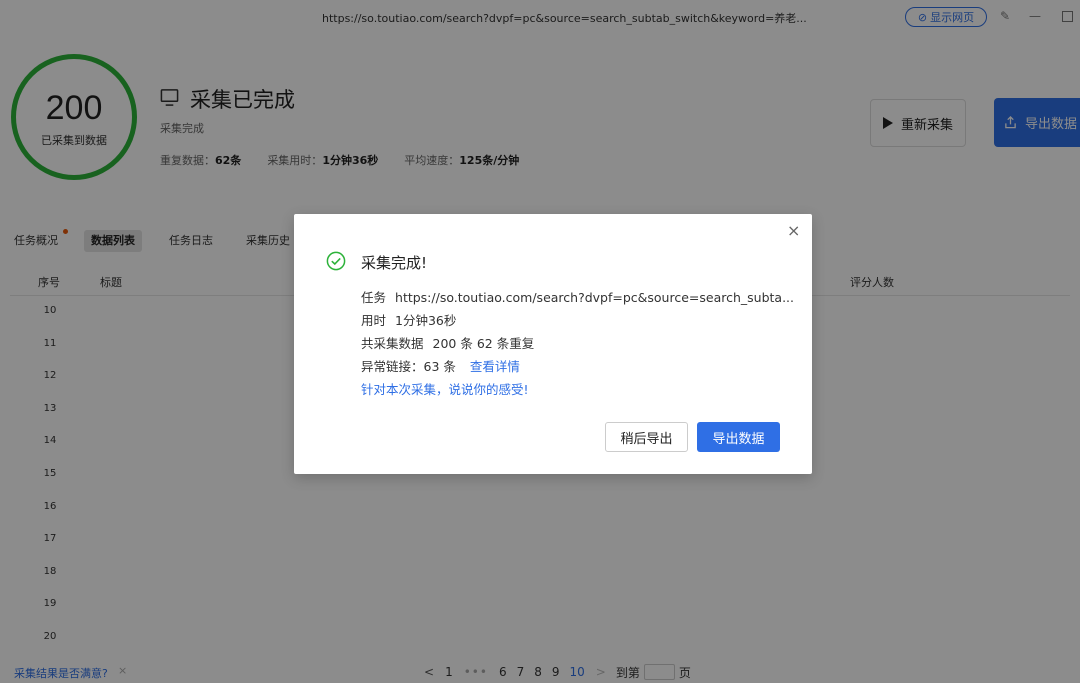 This screenshot has width=1080, height=683. I want to click on total-line: 共采集数据 200 条 62 条重复, so click(577, 343).